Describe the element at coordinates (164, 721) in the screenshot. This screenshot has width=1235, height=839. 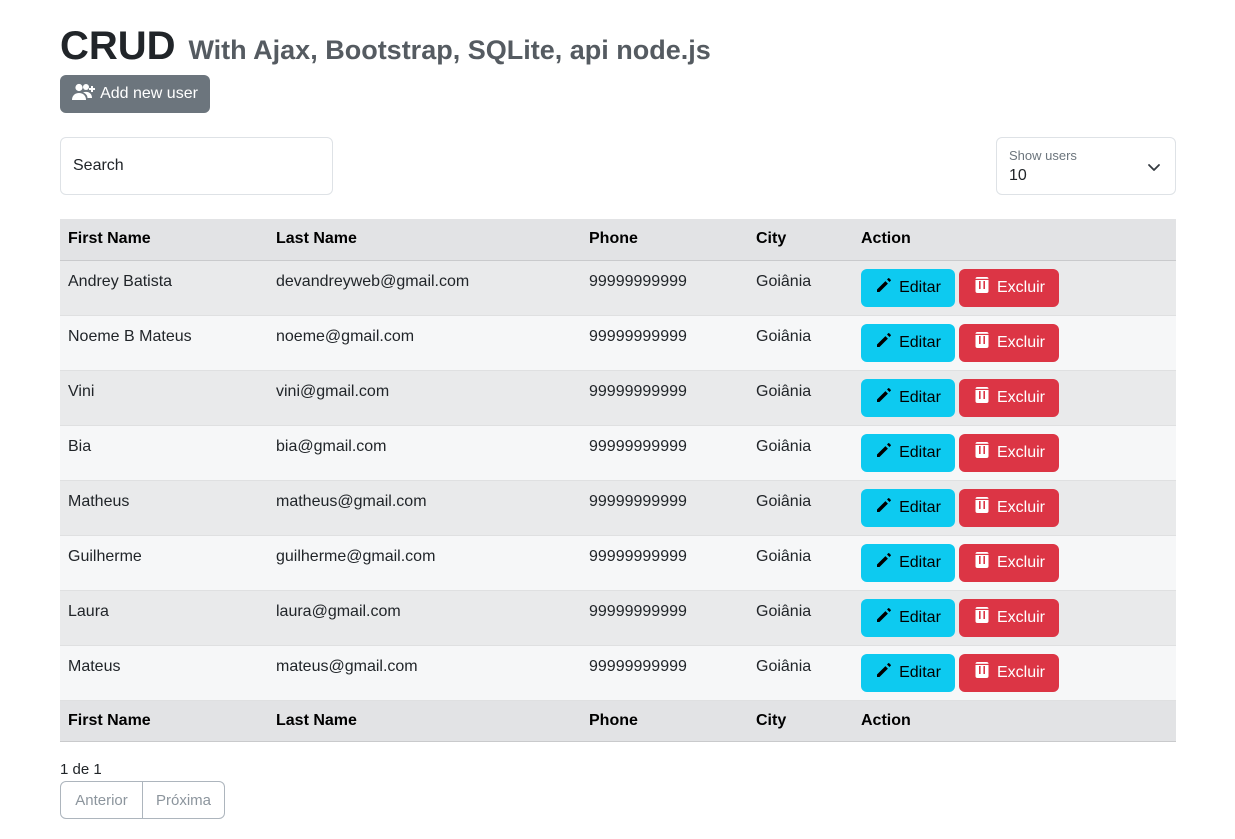
I see `column-footer-first-name: First Name` at that location.